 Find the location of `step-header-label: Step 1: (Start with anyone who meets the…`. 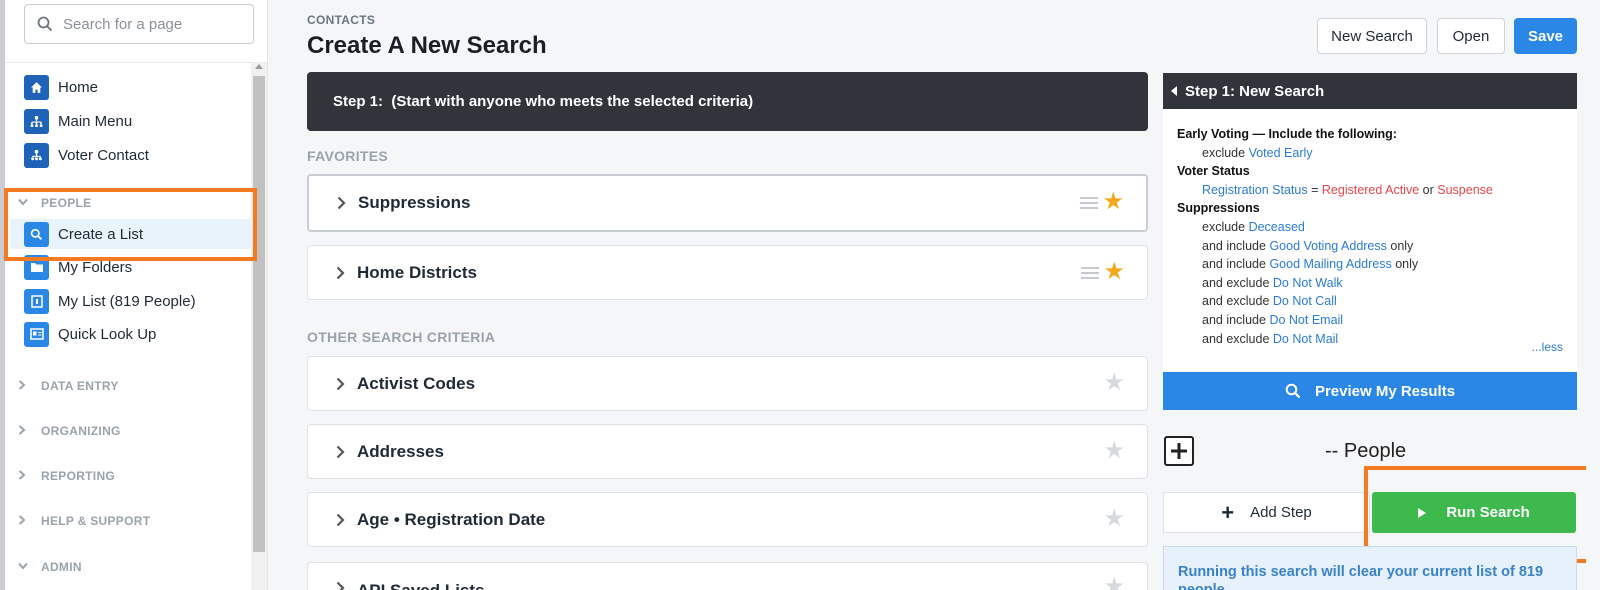

step-header-label: Step 1: (Start with anyone who meets the… is located at coordinates (543, 101).